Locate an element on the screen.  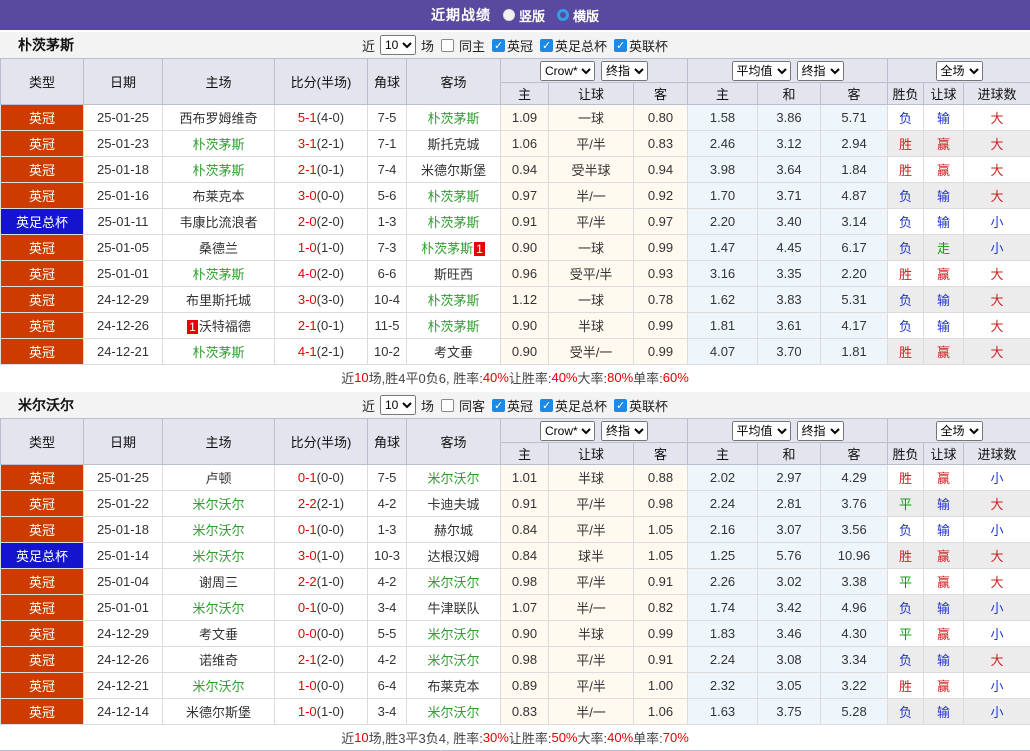
match-result-cell: 胜 is located at coordinates (906, 352).